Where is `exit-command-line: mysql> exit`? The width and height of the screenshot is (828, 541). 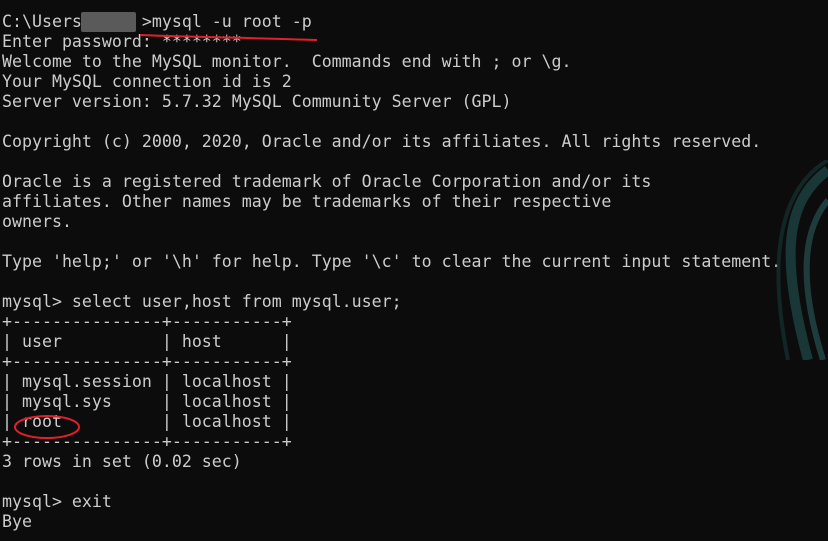
exit-command-line: mysql> exit is located at coordinates (57, 501).